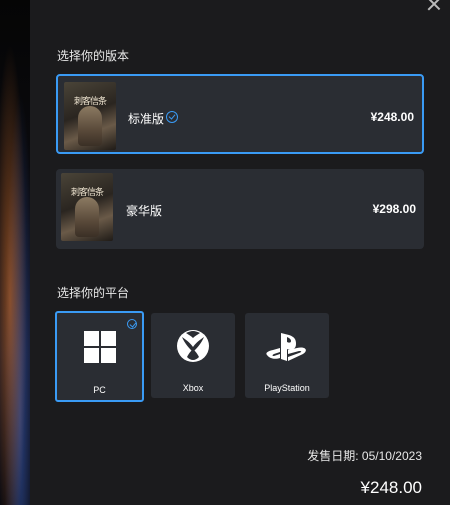 Image resolution: width=450 pixels, height=505 pixels. Describe the element at coordinates (434, 6) in the screenshot. I see `close-icon` at that location.